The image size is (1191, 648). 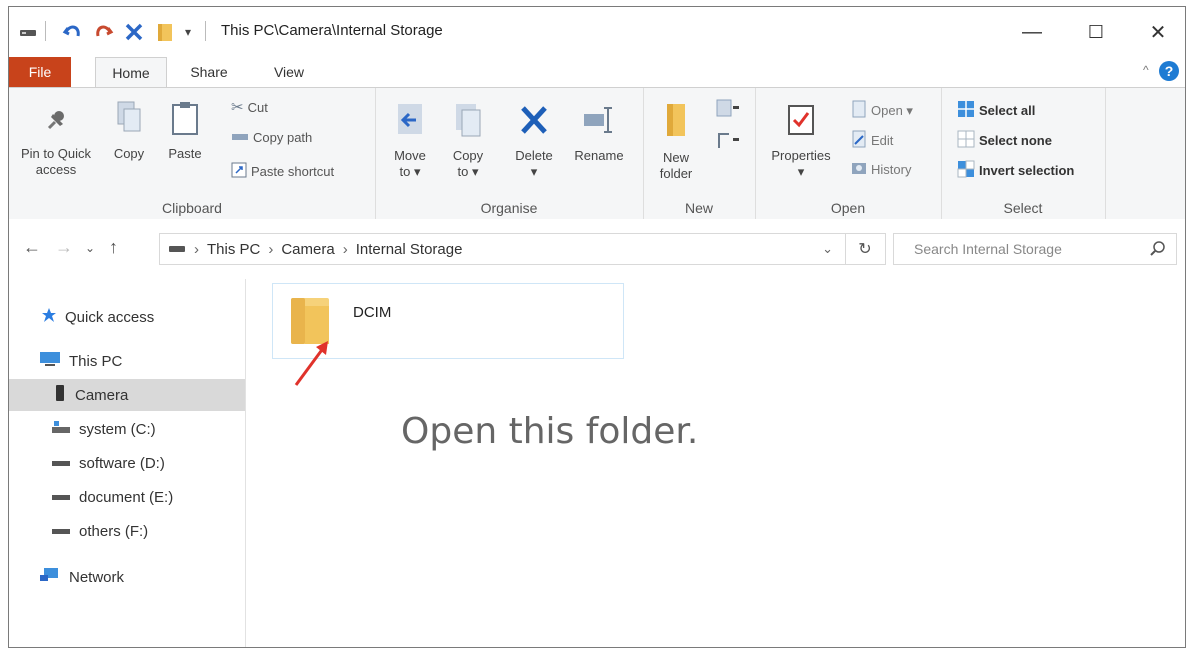 What do you see at coordinates (289, 72) in the screenshot?
I see `tab-view: View` at bounding box center [289, 72].